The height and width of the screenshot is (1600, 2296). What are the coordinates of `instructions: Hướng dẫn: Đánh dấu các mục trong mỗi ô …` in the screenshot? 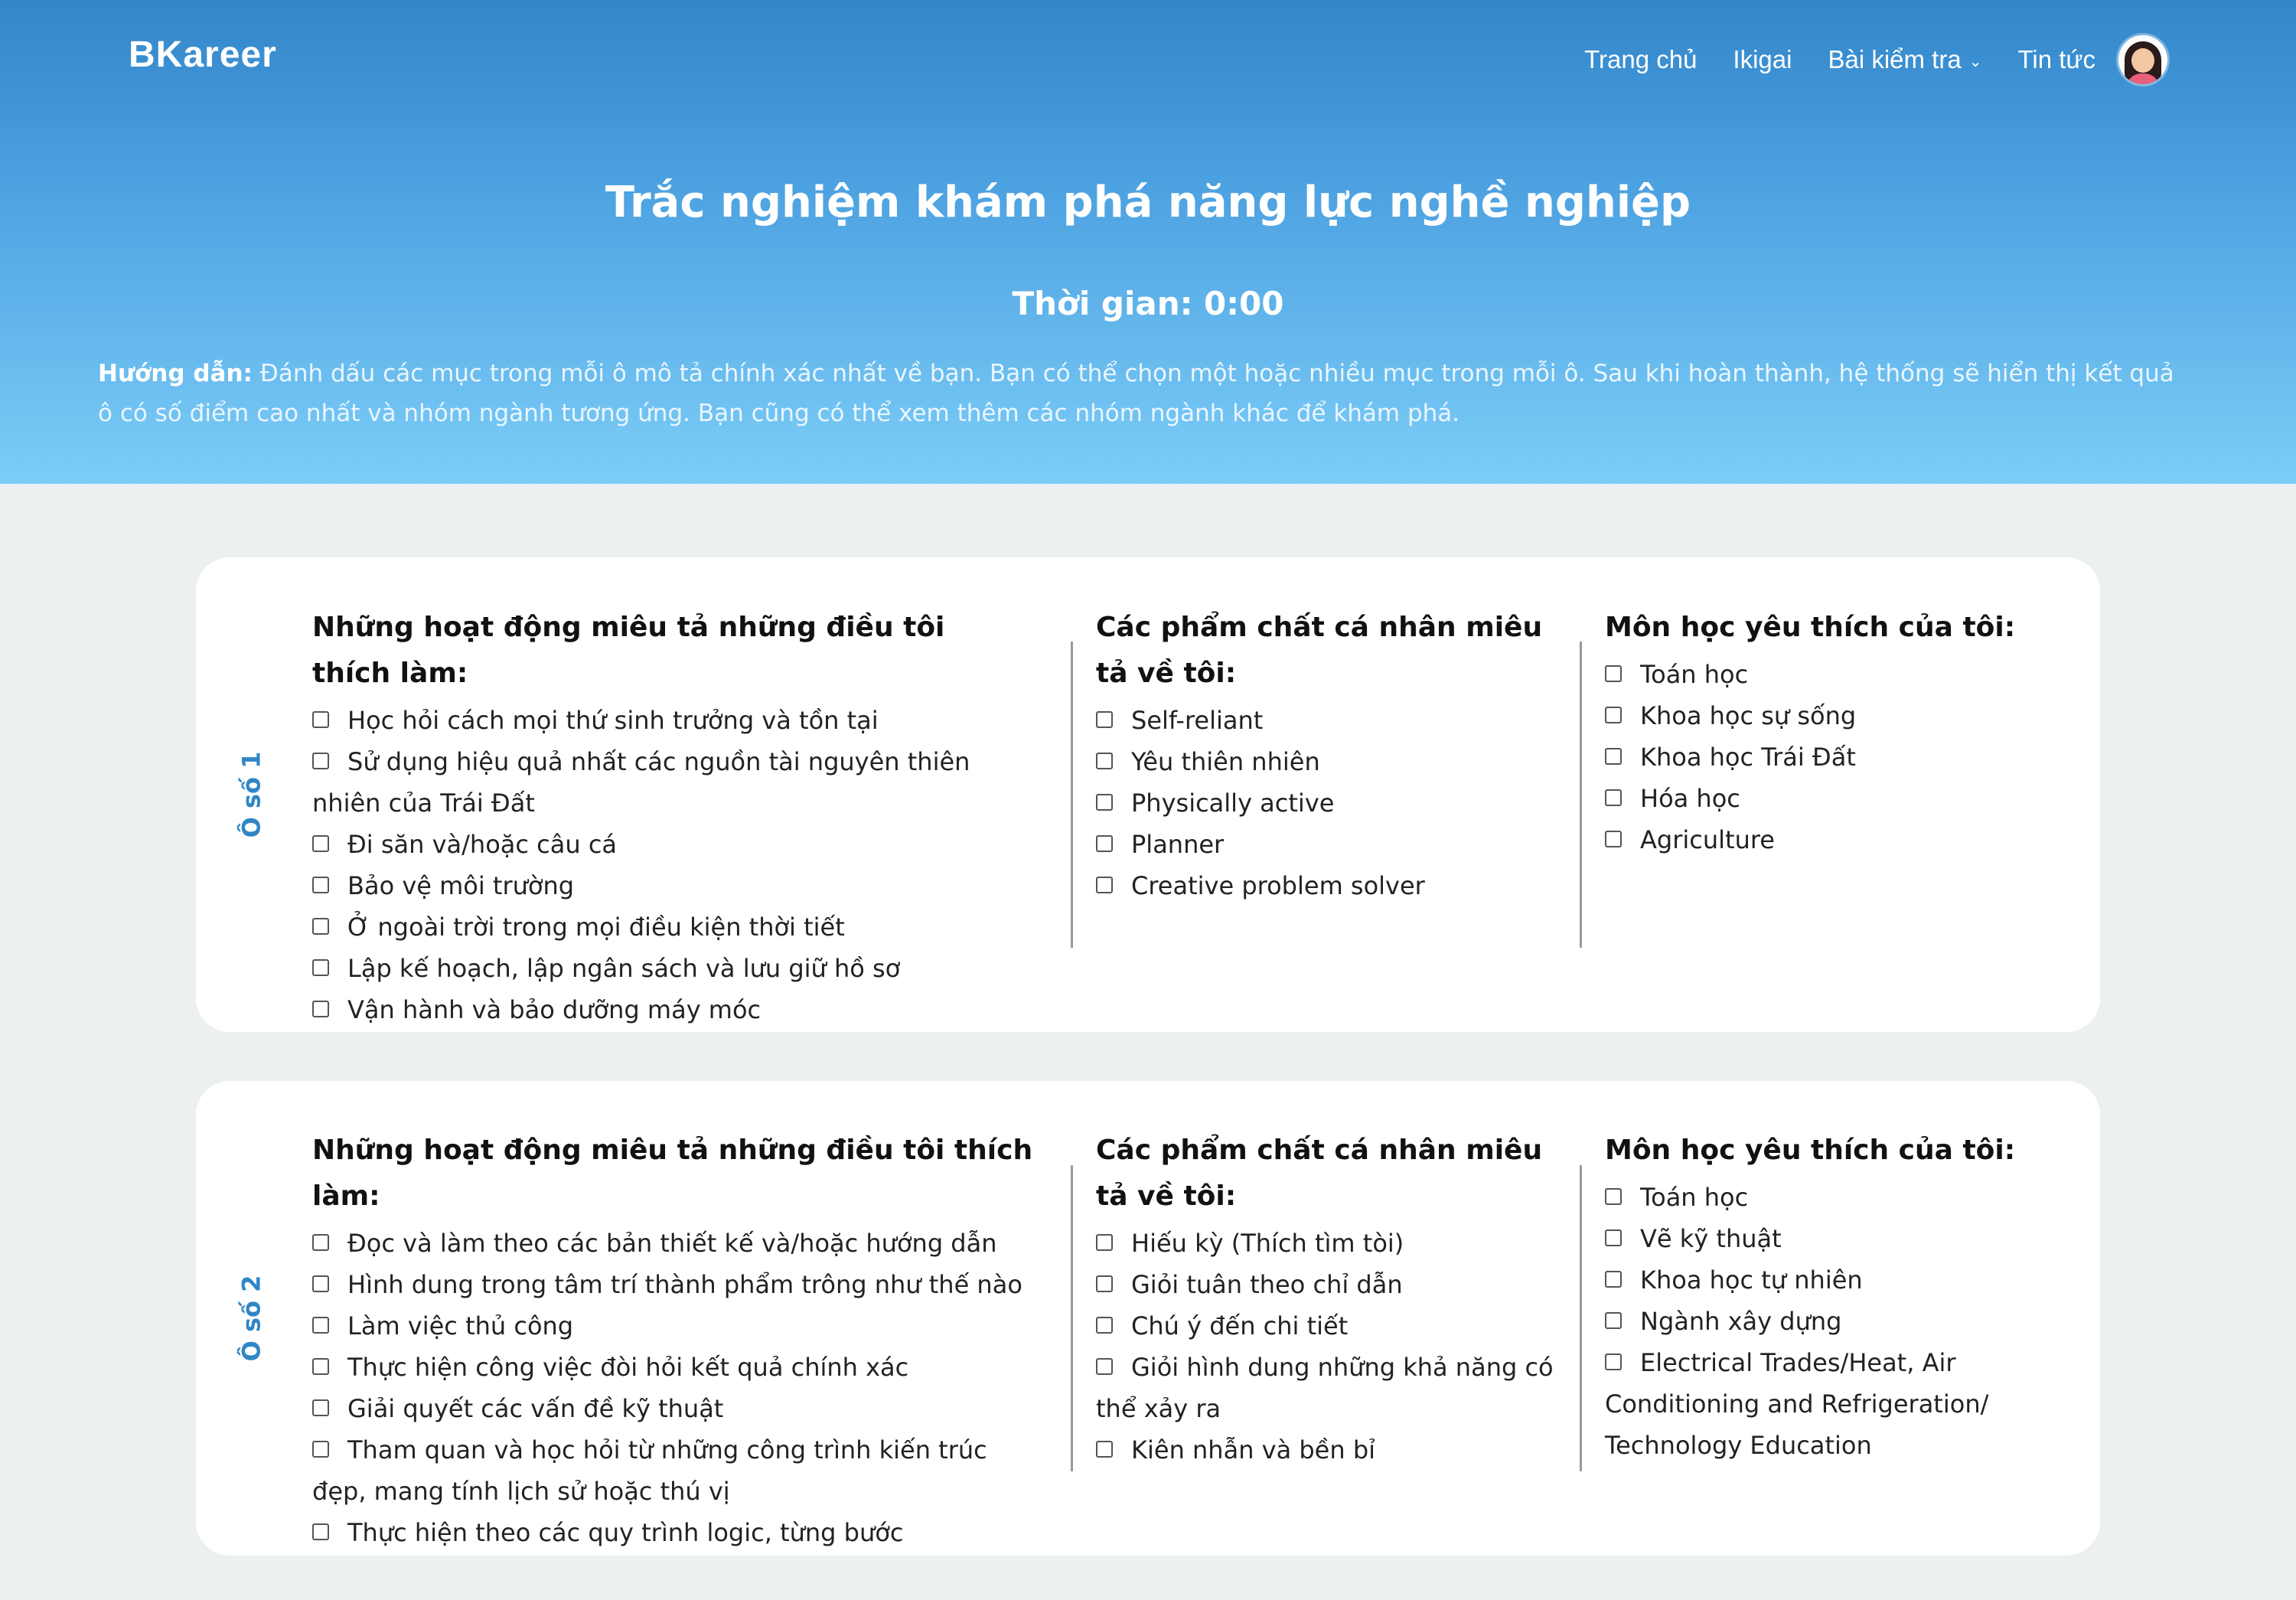 It's located at (1139, 393).